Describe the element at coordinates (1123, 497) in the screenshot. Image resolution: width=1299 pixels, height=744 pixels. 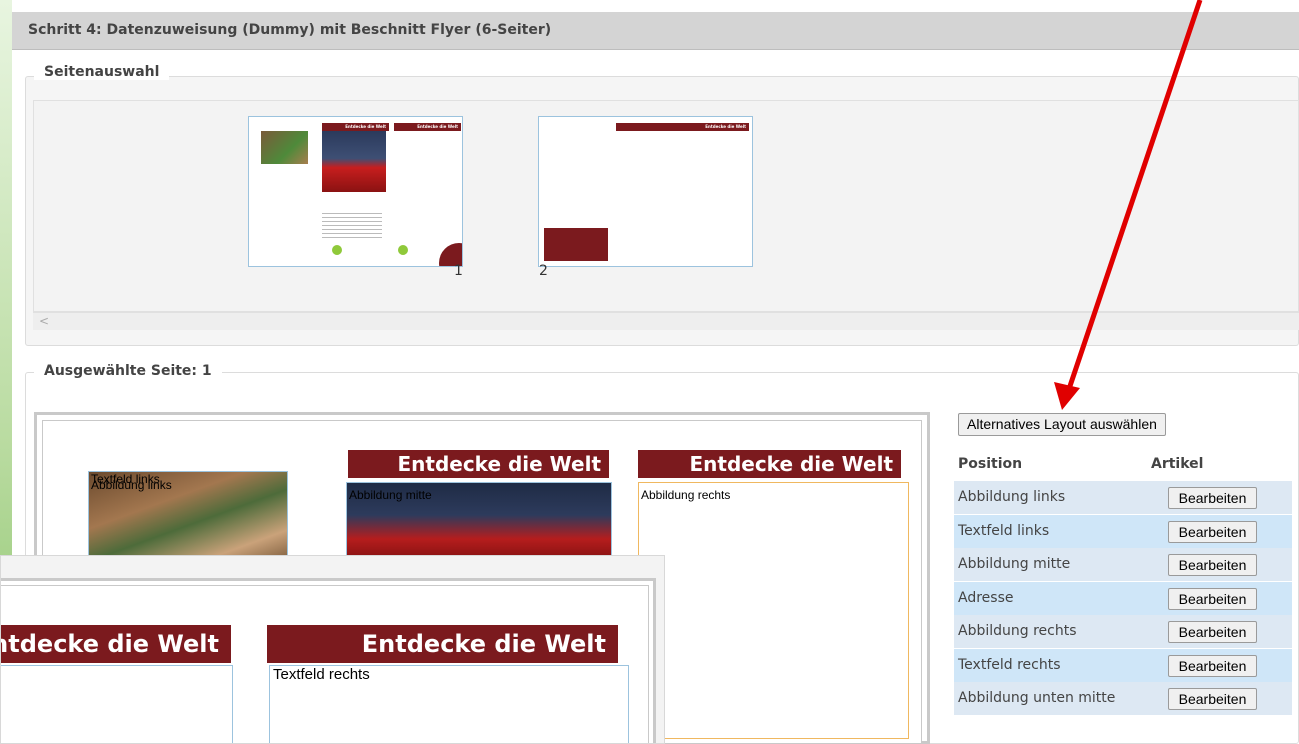
I see `position-row: Abbildung links Bearbeiten` at that location.